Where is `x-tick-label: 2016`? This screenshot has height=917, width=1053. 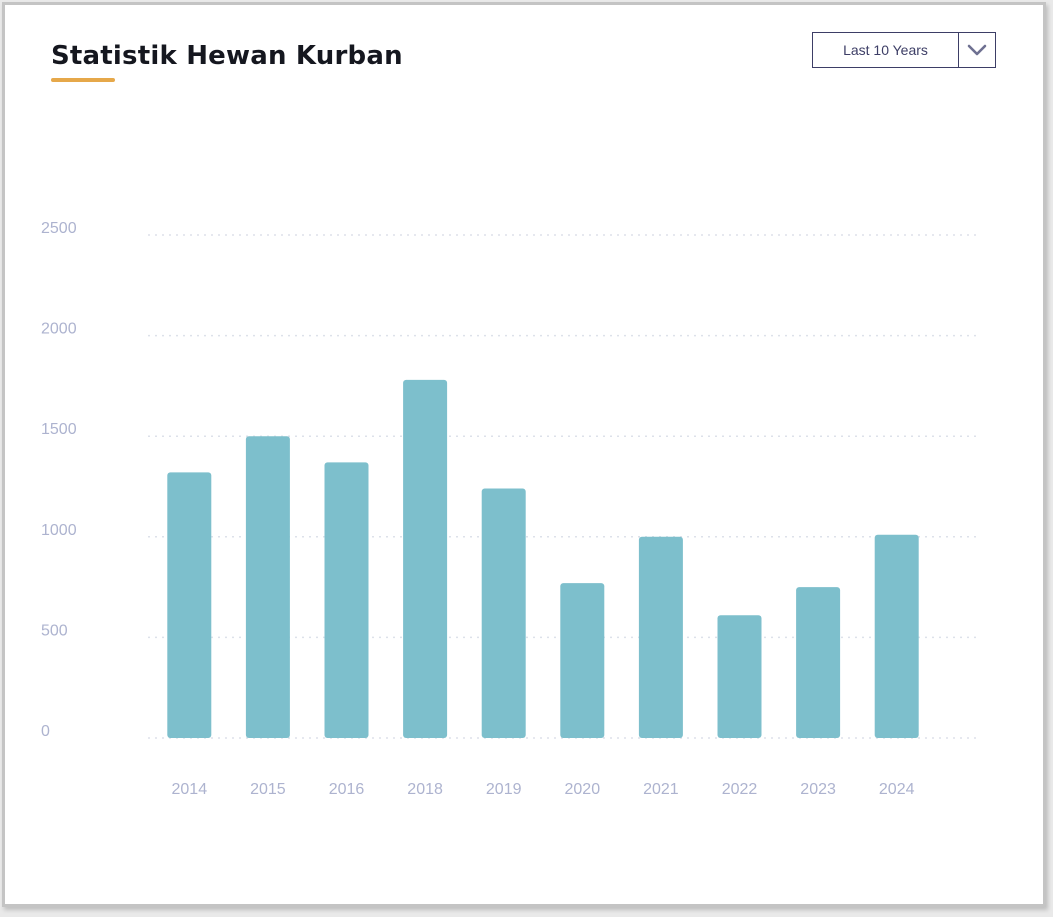 x-tick-label: 2016 is located at coordinates (347, 789).